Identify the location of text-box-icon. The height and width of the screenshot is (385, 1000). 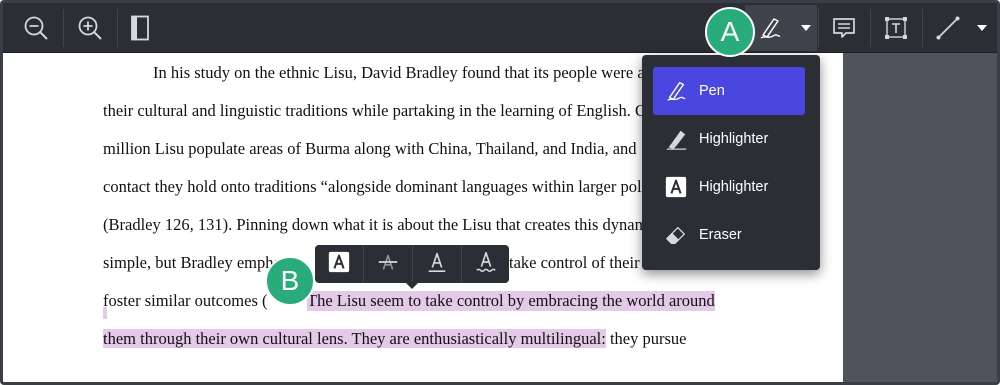
(896, 28).